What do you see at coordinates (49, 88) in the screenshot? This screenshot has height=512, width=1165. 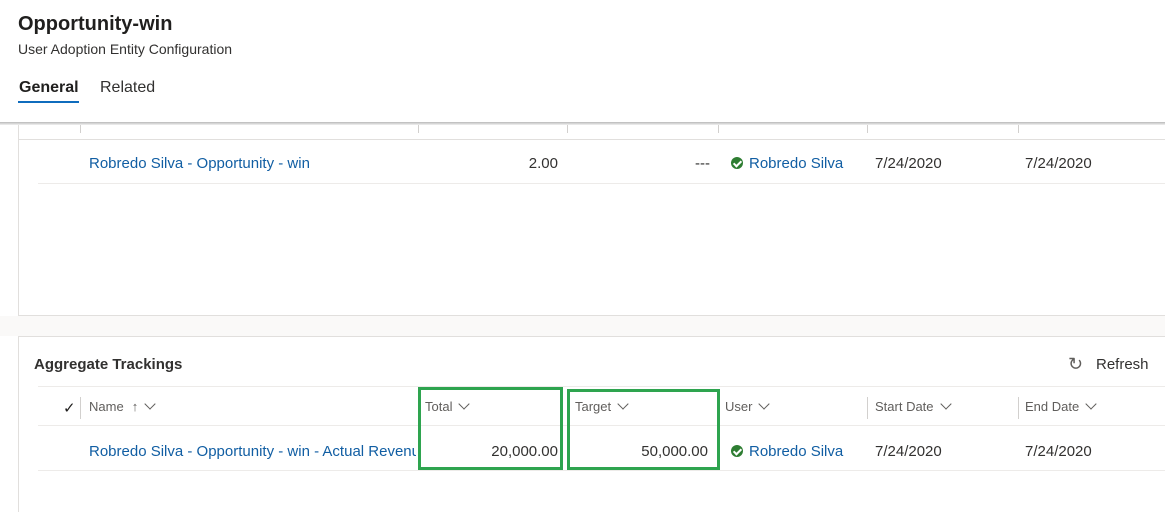 I see `tab-general: General` at bounding box center [49, 88].